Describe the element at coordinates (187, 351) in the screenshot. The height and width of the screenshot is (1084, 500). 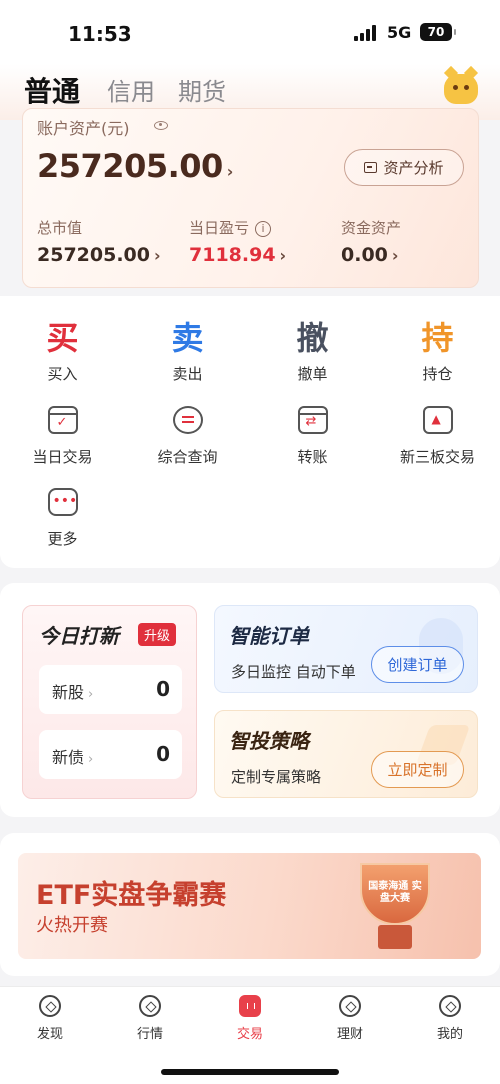
I see `sell-button: 卖 卖出` at that location.